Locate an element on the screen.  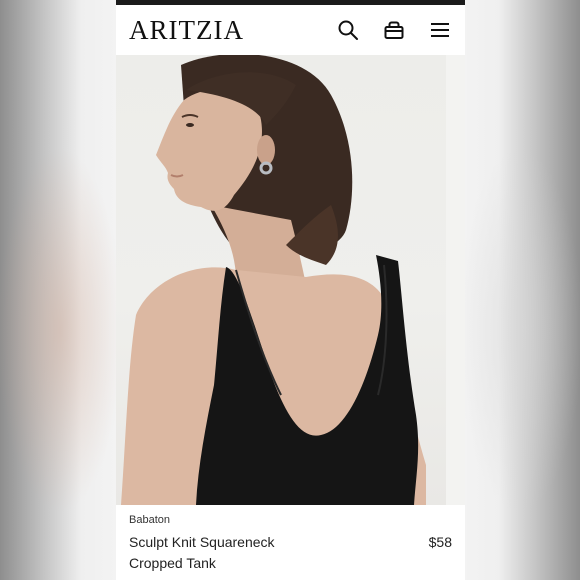
menu-icon is located at coordinates (440, 30).